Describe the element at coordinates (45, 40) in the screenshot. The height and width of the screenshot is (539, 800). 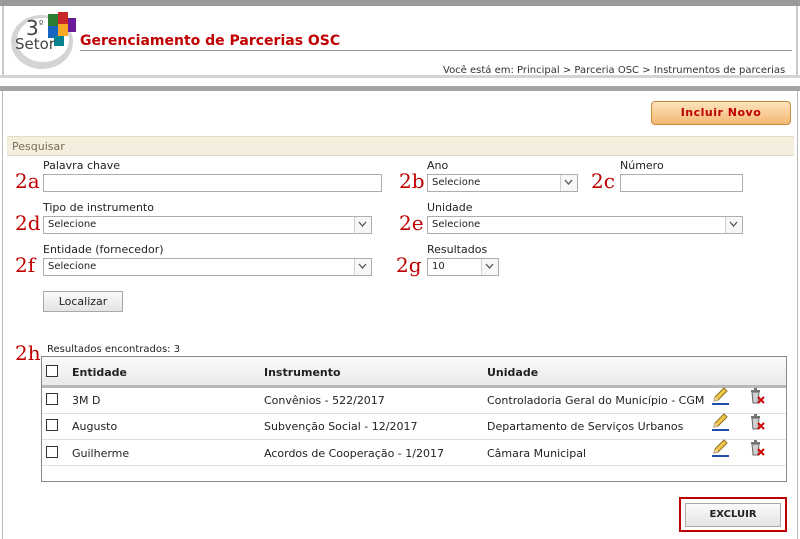
I see `terceiro-setor-logo: 3 º Setor` at that location.